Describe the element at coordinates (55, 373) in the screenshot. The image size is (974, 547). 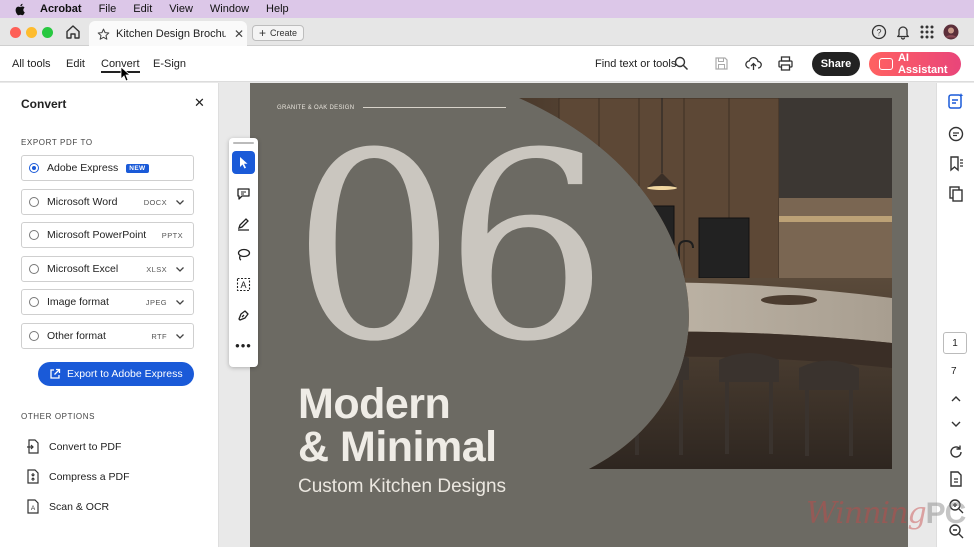
I see `external-export-icon` at that location.